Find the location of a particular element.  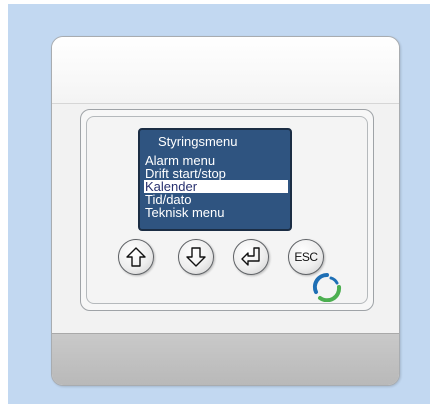

arrow-up-outline-icon is located at coordinates (136, 257).